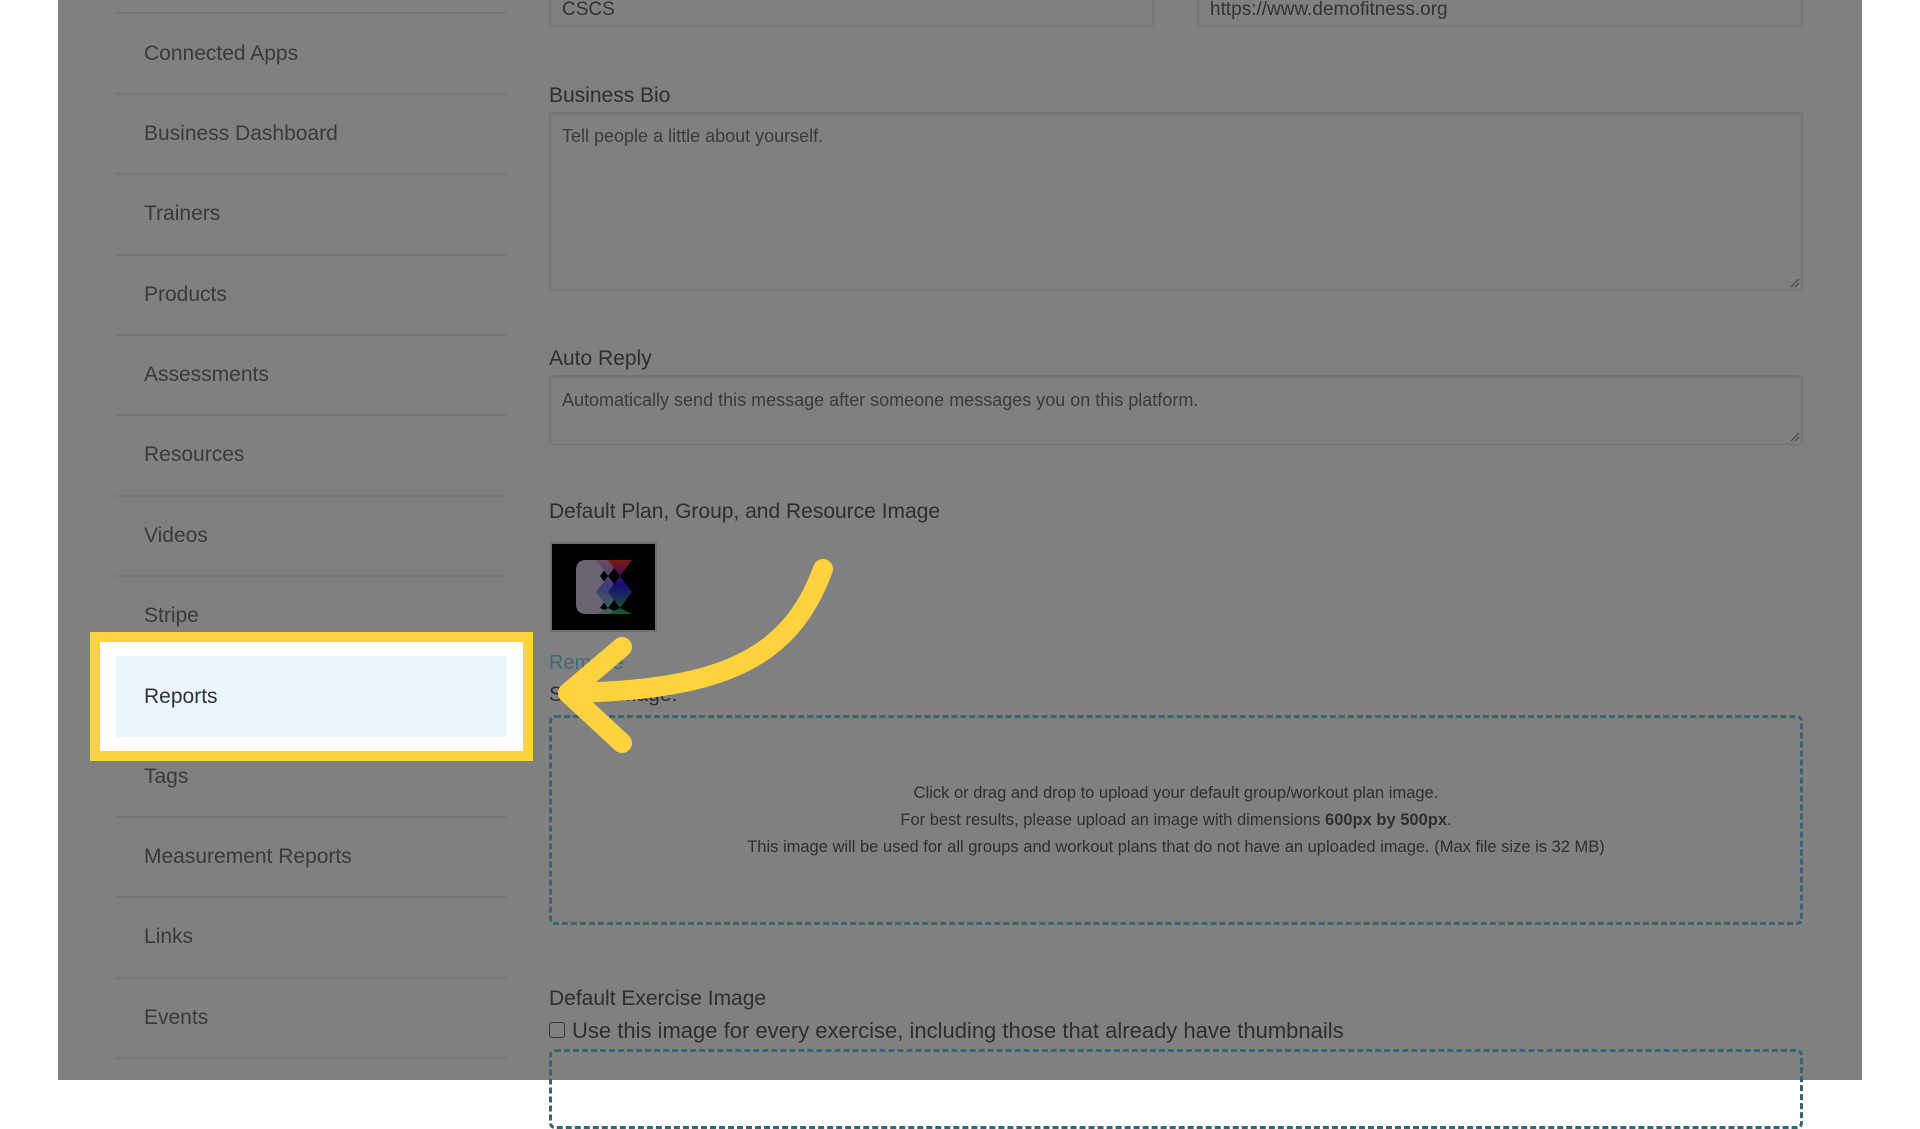  I want to click on business-bio-placeholder: Tell people a little about yourself., so click(693, 136).